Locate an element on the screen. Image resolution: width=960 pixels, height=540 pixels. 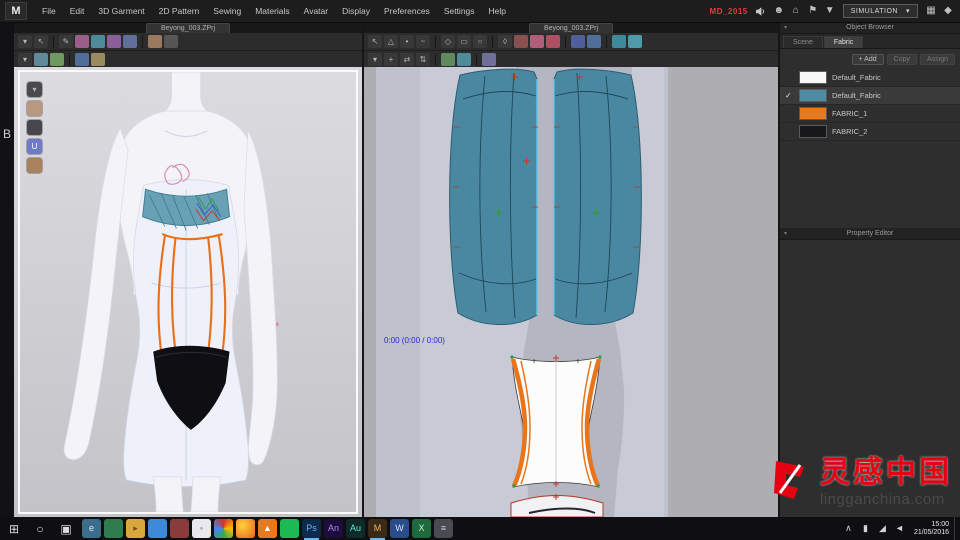
show-baseline-toggle is located at coordinates (464, 59).